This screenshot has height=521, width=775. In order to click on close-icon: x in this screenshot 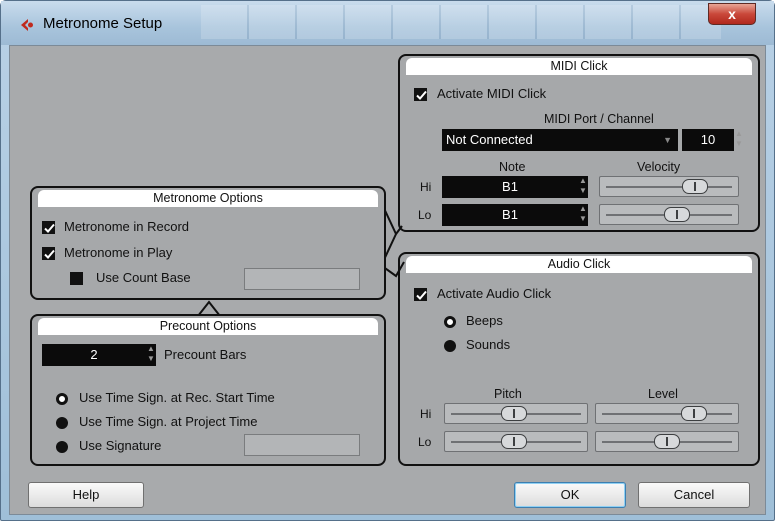, I will do `click(732, 14)`.